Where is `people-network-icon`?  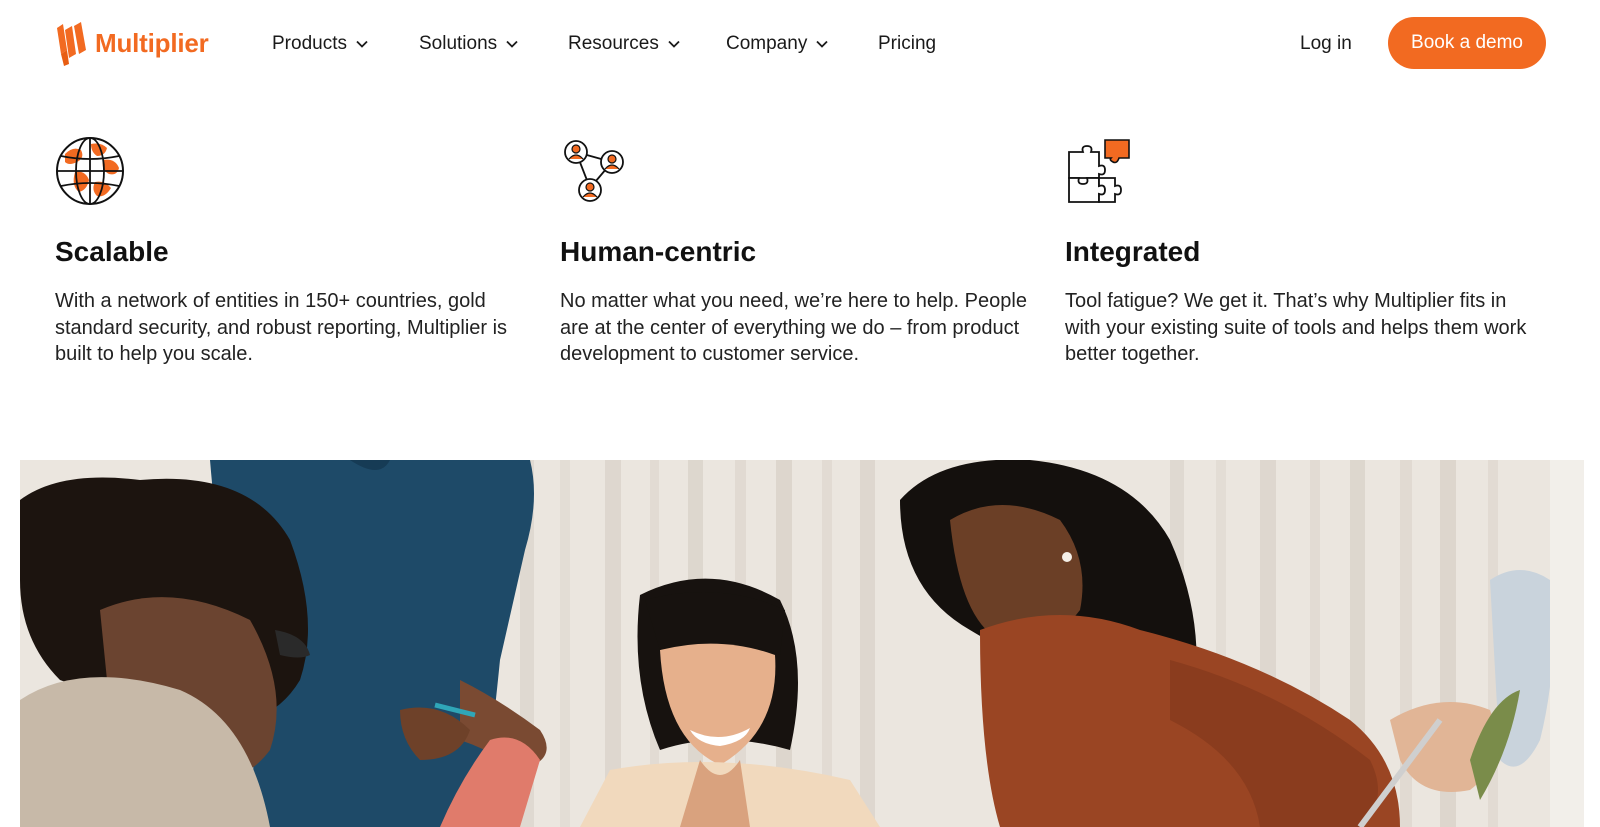
people-network-icon is located at coordinates (594, 171).